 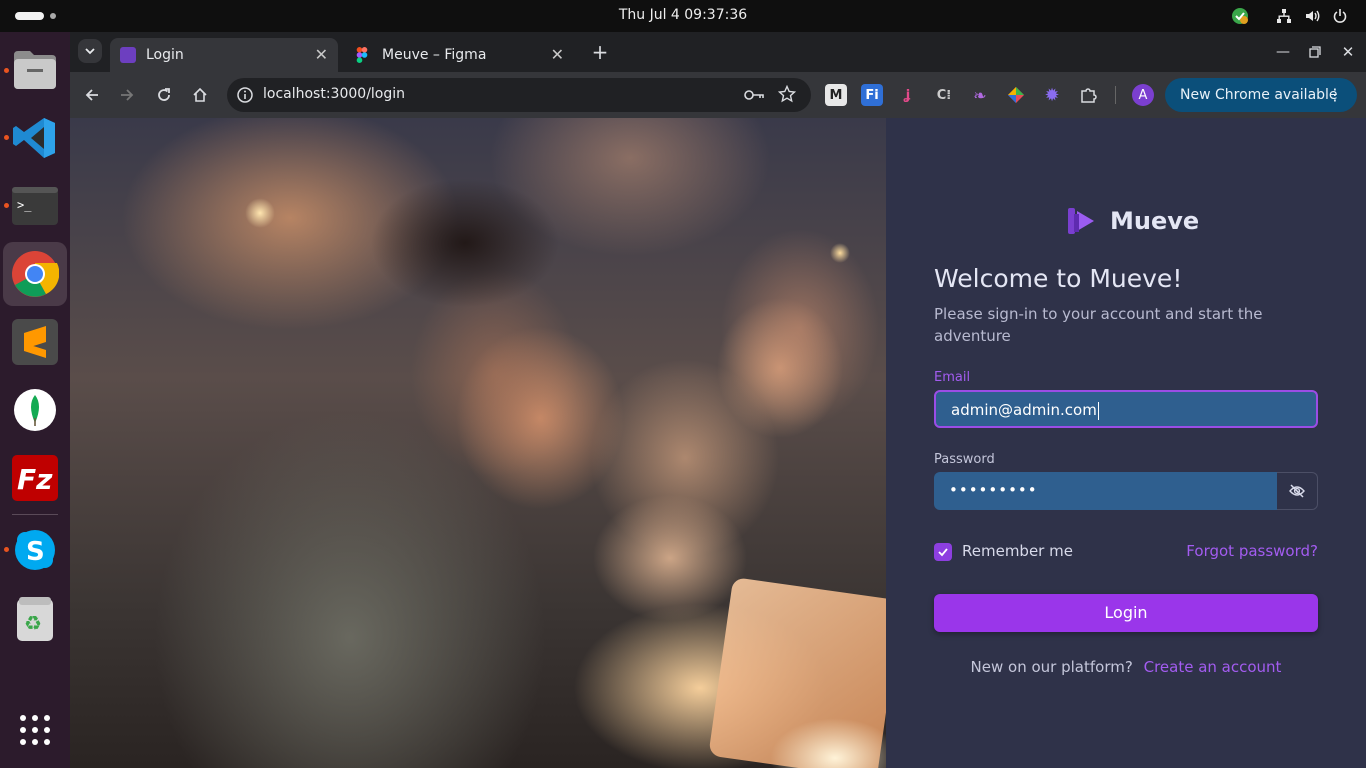 I want to click on filezilla-app-icon: Fz, so click(x=35, y=478).